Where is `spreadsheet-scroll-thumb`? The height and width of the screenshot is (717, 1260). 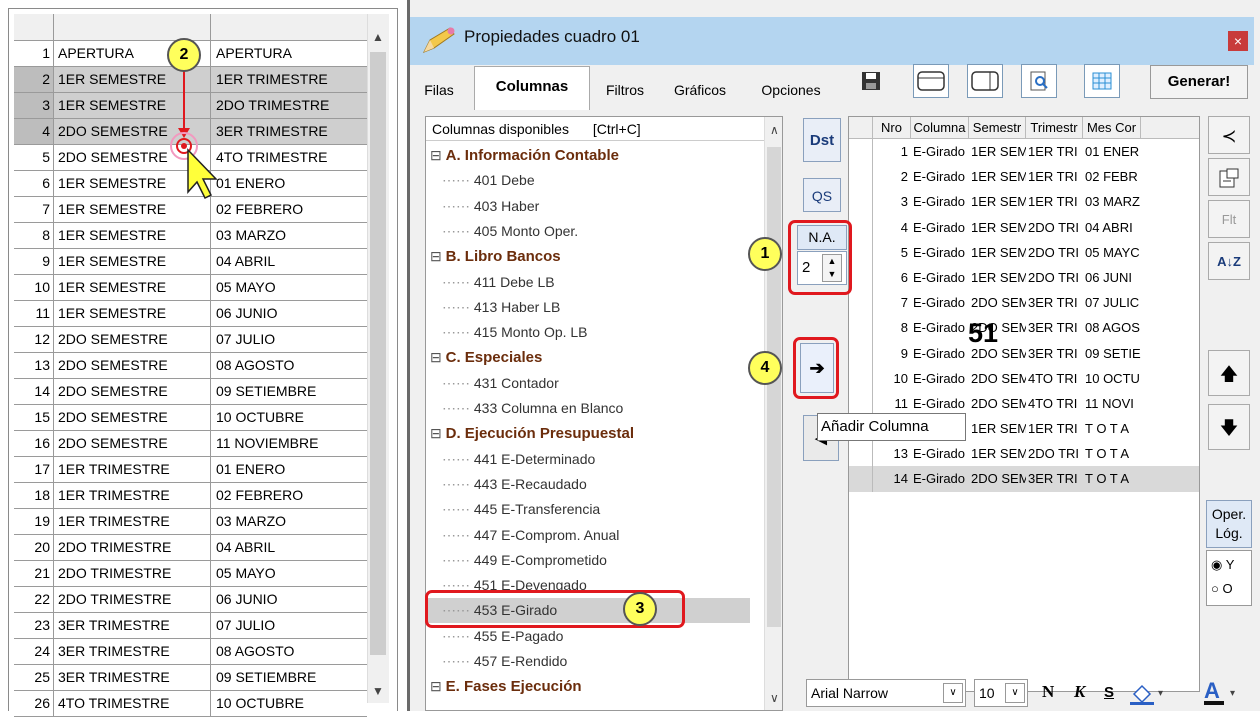 spreadsheet-scroll-thumb is located at coordinates (378, 353).